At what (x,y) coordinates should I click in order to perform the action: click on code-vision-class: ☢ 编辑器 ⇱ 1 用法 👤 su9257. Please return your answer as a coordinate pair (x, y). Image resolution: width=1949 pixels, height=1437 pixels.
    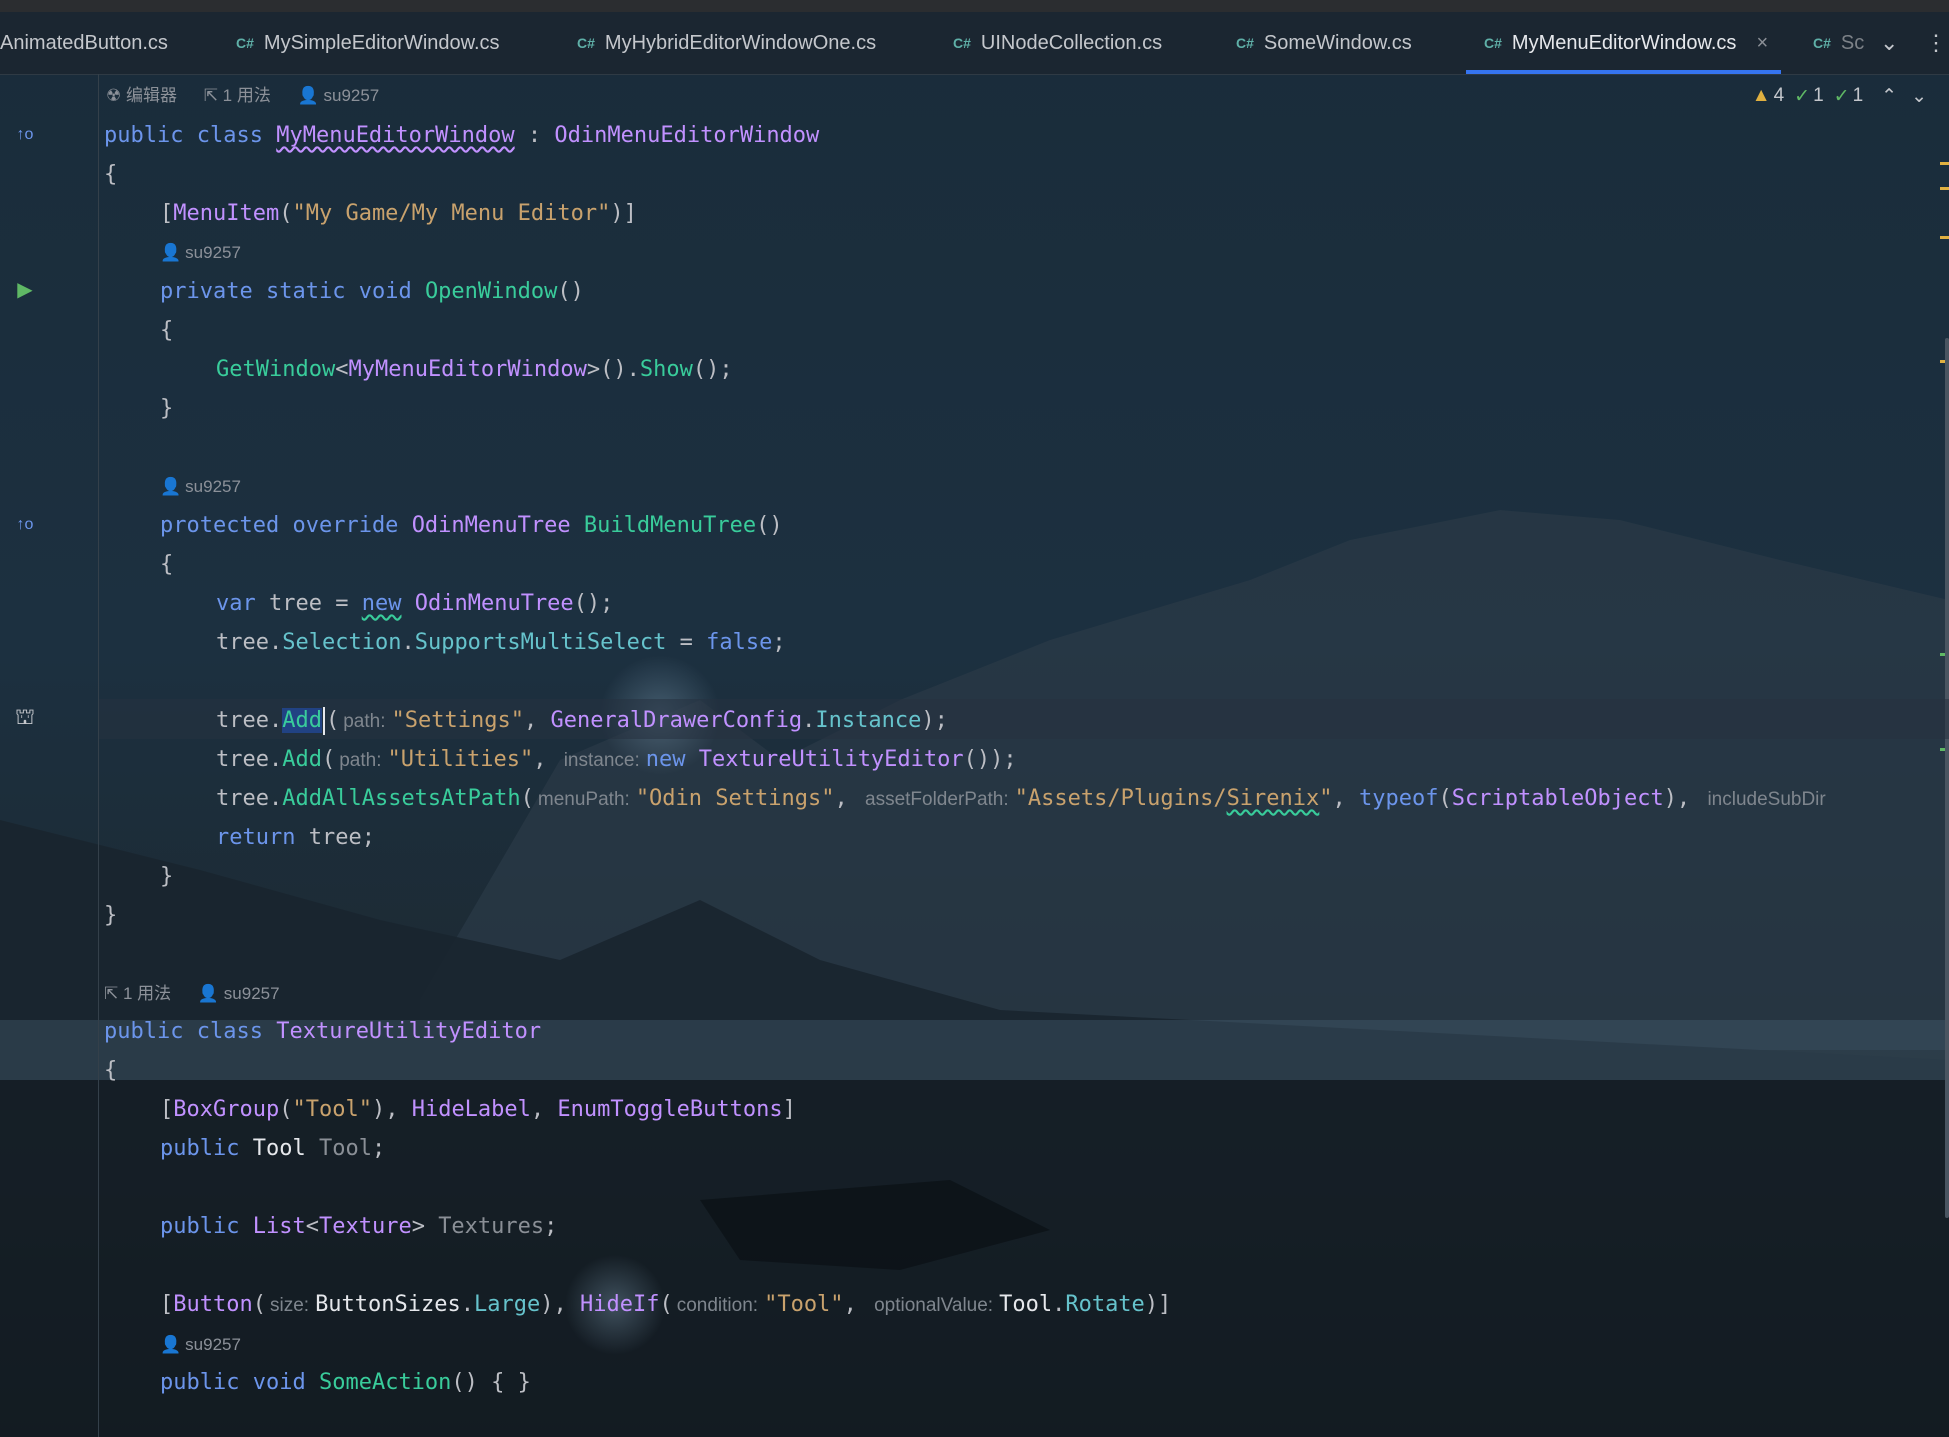
    Looking at the image, I should click on (253, 96).